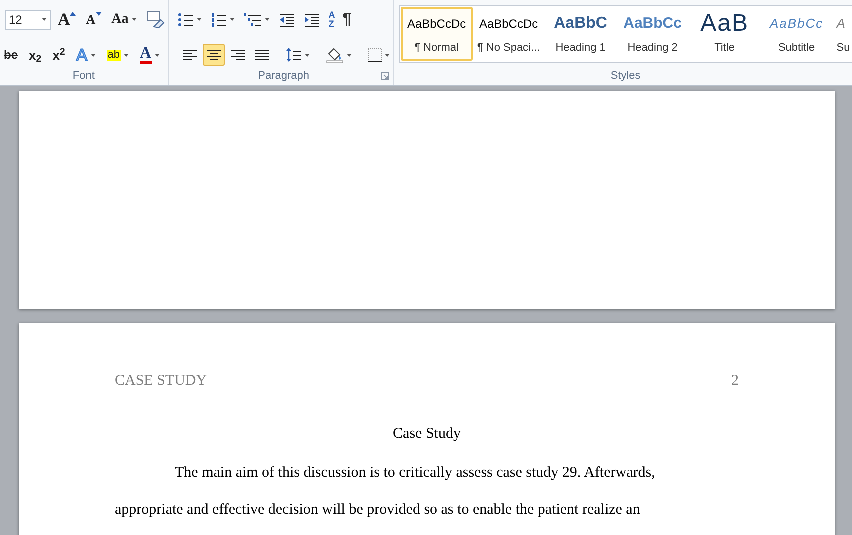  What do you see at coordinates (155, 19) in the screenshot?
I see `clear-formatting-icon` at bounding box center [155, 19].